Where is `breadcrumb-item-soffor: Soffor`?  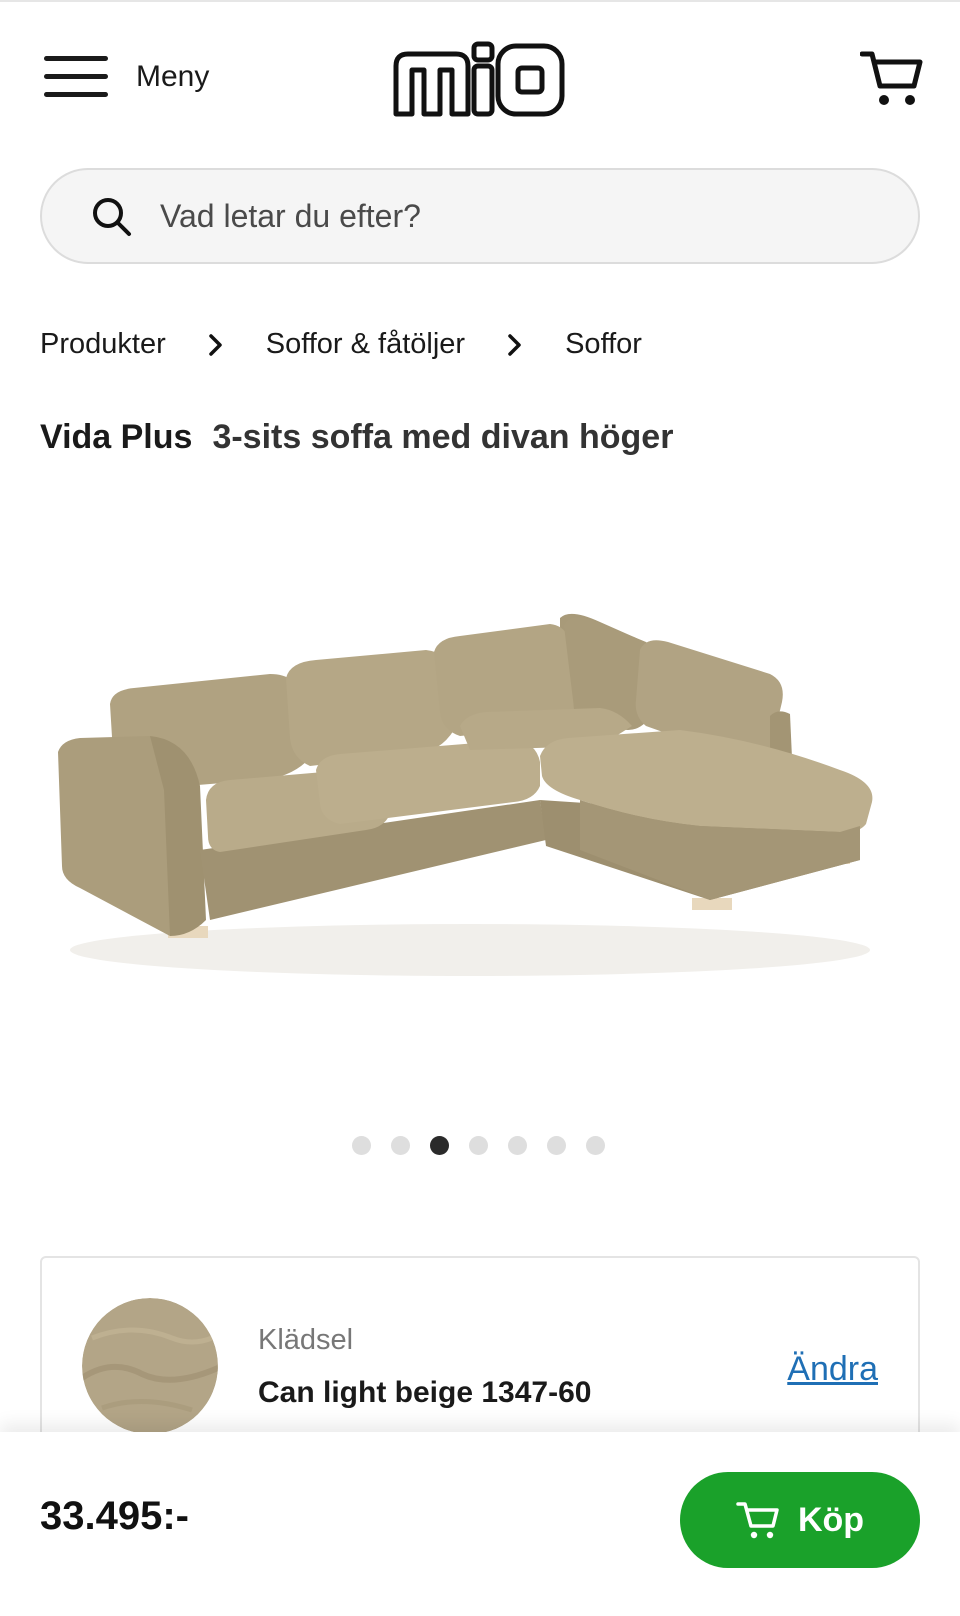 breadcrumb-item-soffor: Soffor is located at coordinates (603, 344).